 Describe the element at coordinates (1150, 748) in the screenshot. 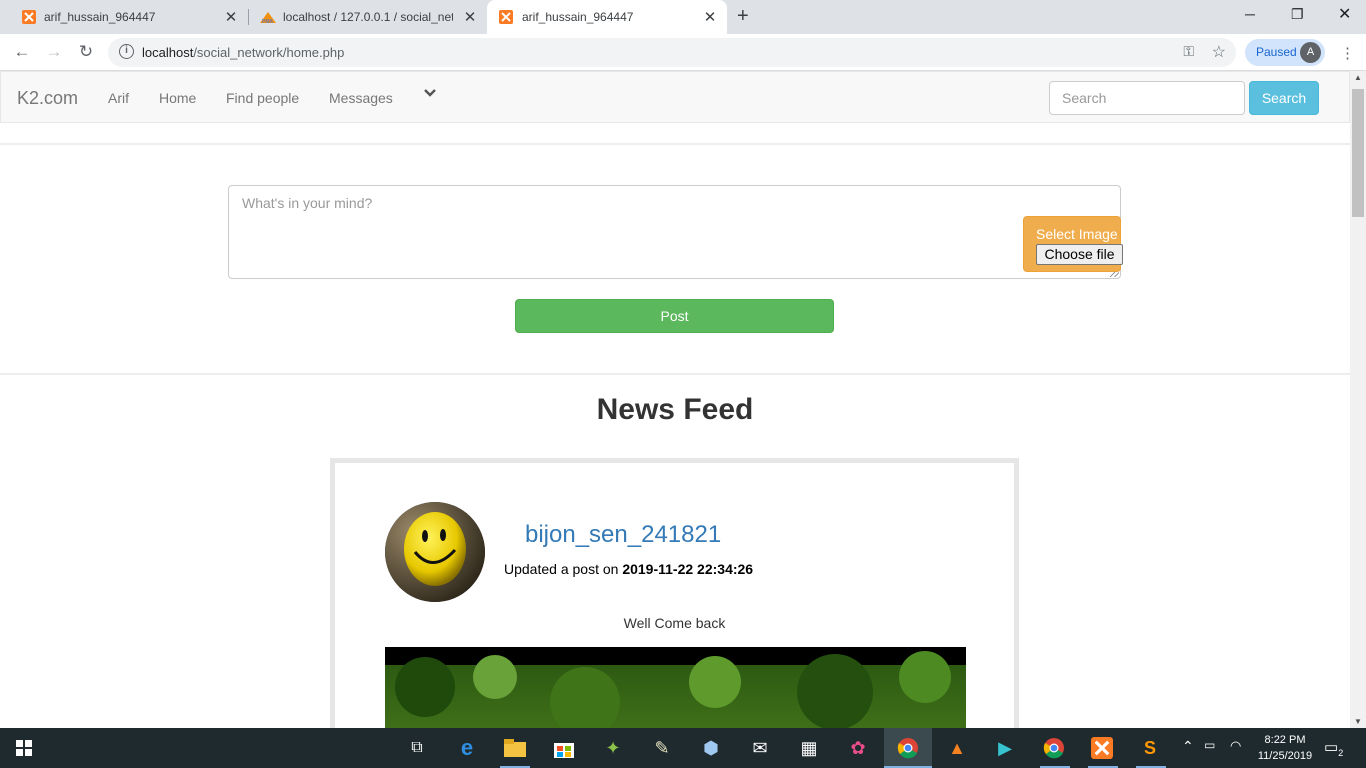

I see `sublime-text-icon: S` at that location.